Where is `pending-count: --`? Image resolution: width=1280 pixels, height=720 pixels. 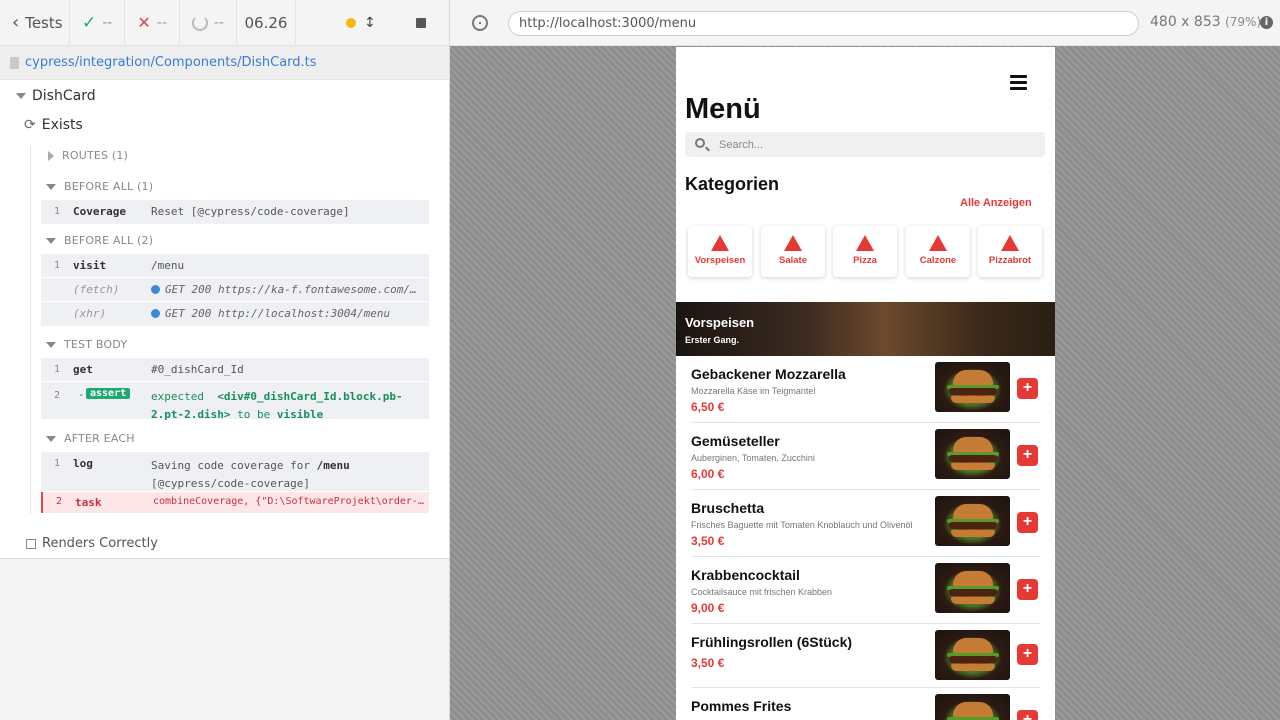 pending-count: -- is located at coordinates (218, 22).